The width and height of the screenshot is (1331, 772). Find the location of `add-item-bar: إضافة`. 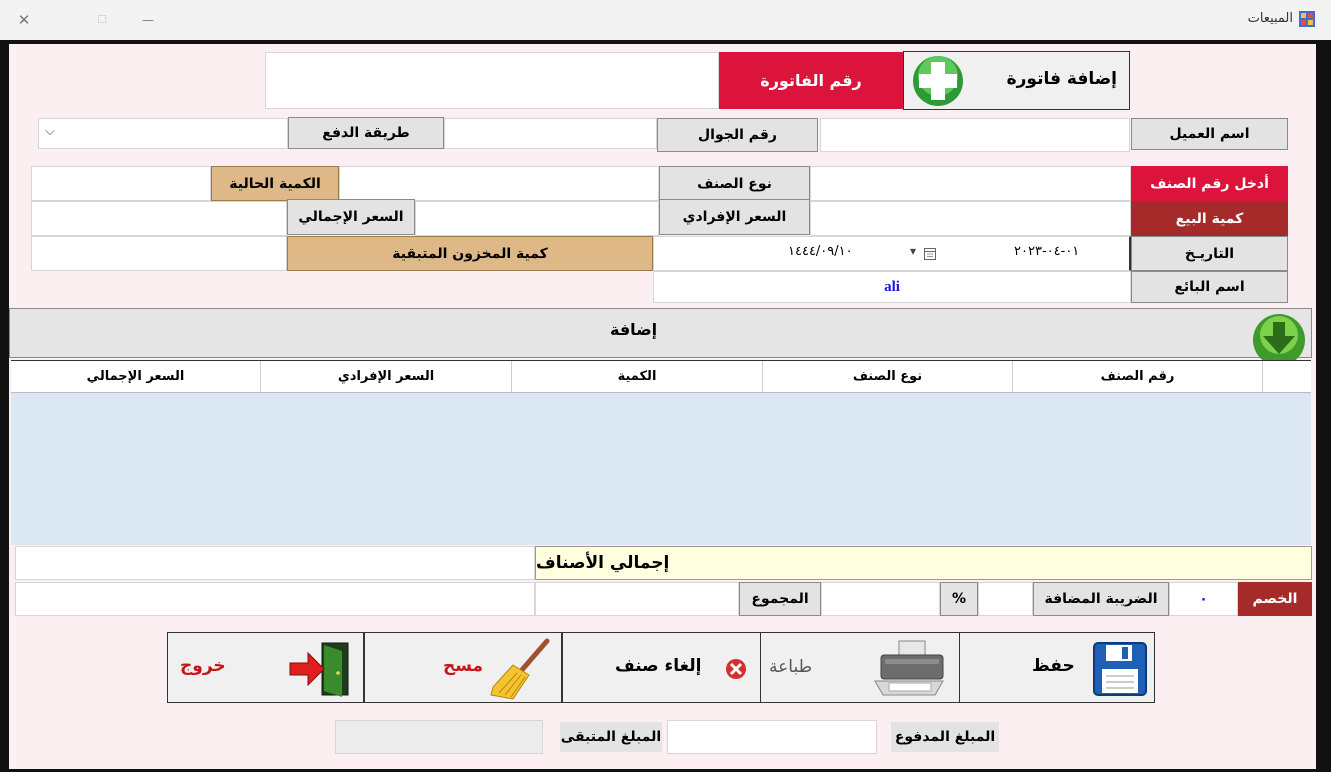

add-item-bar: إضافة is located at coordinates (660, 336).